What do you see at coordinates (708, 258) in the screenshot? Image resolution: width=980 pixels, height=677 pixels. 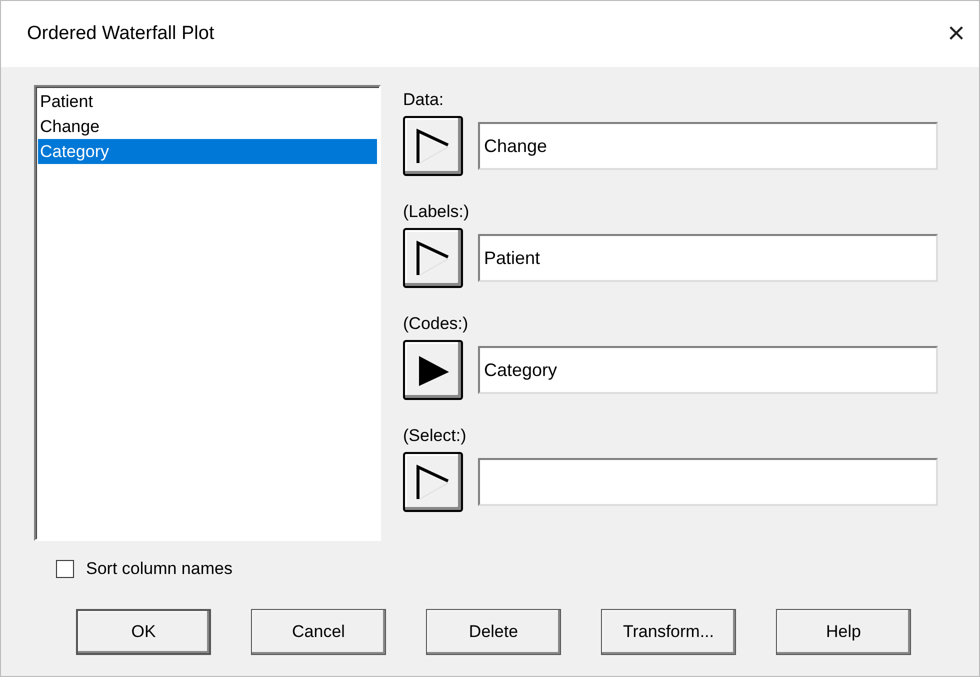 I see `input-field: Patient` at bounding box center [708, 258].